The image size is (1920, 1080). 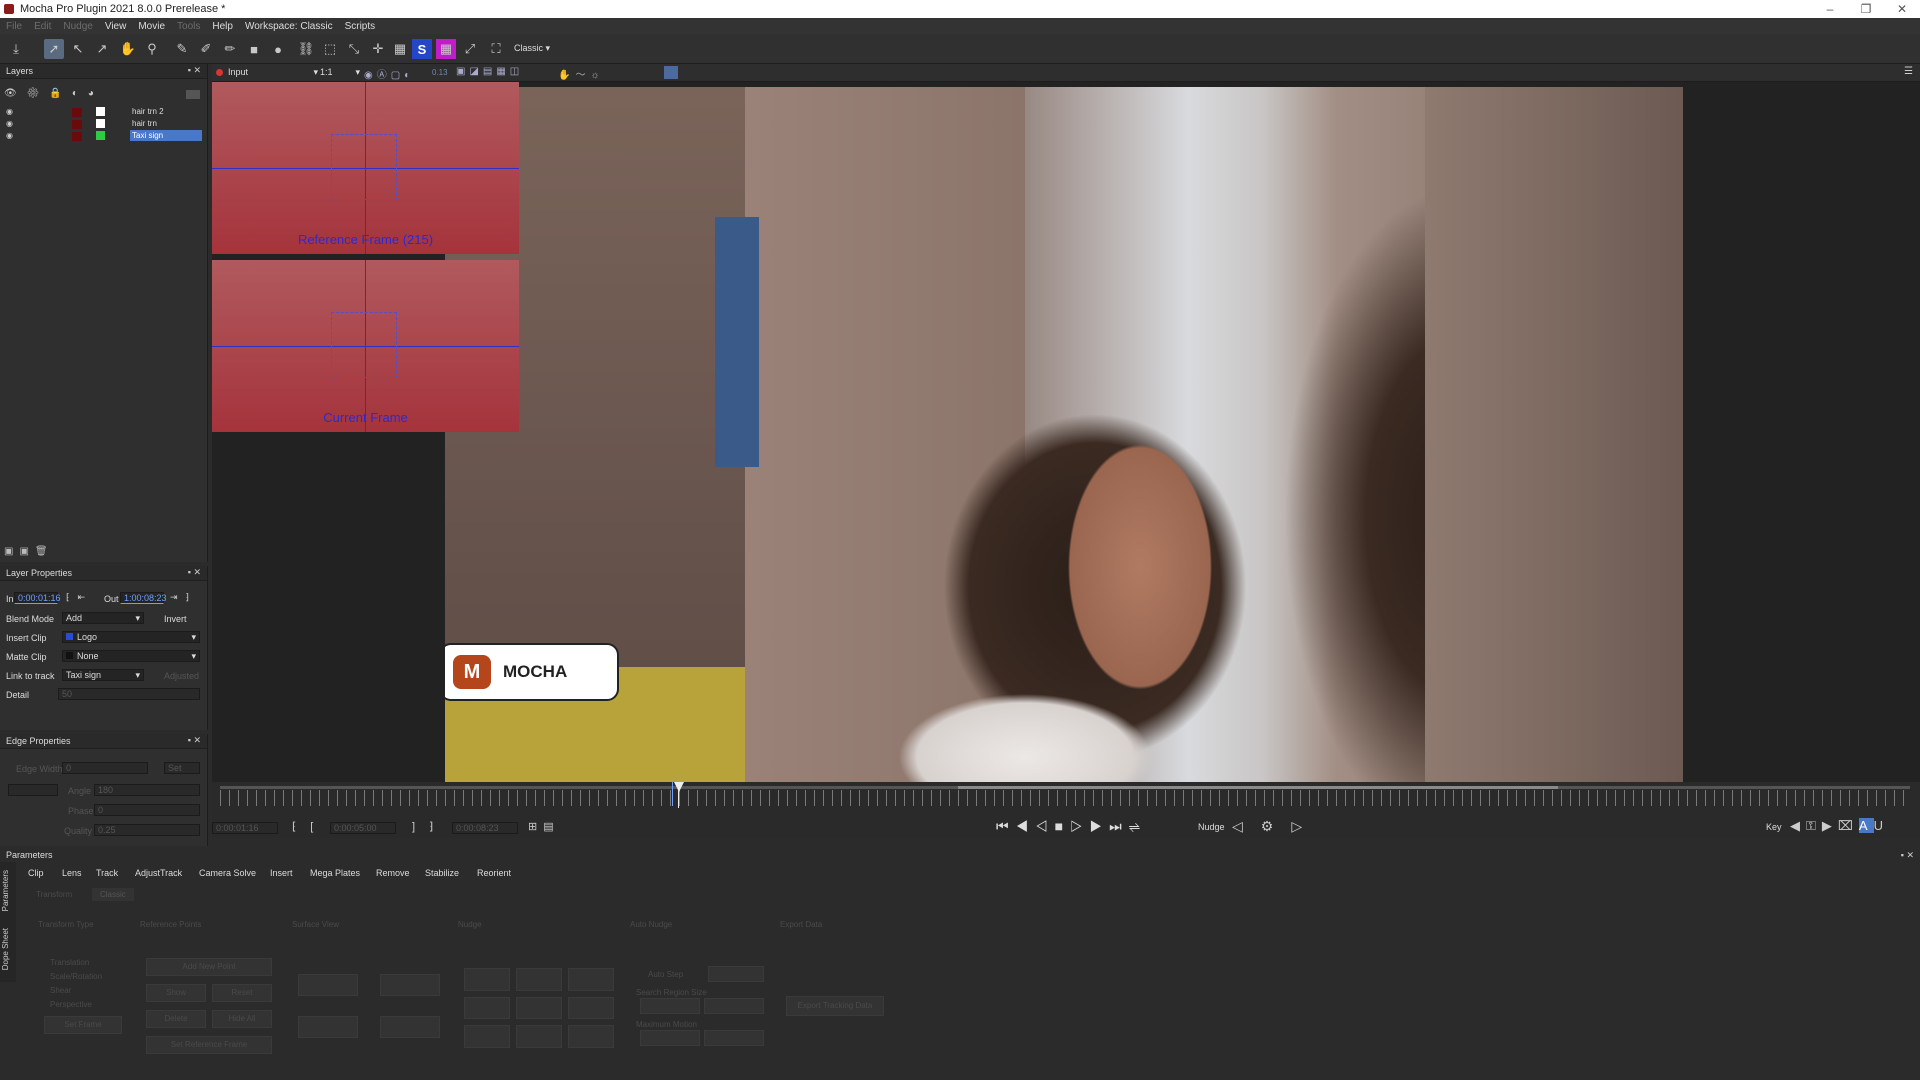 I want to click on menu-file: File, so click(x=14, y=26).